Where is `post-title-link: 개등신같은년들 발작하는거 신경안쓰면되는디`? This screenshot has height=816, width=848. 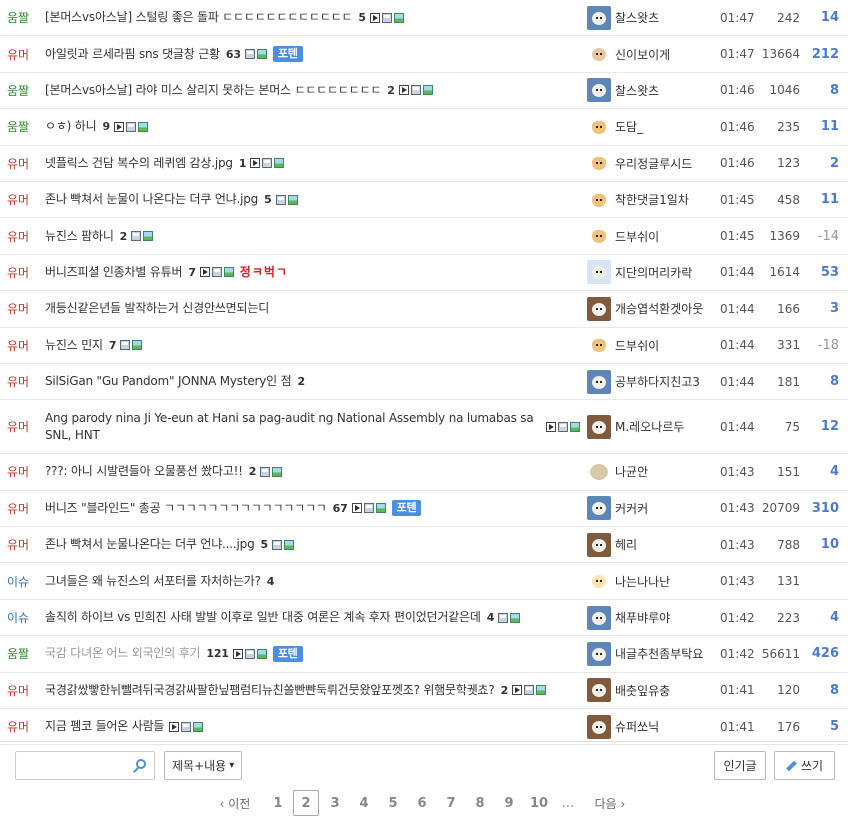 post-title-link: 개등신같은년들 발작하는거 신경안쓰면되는디 is located at coordinates (157, 308).